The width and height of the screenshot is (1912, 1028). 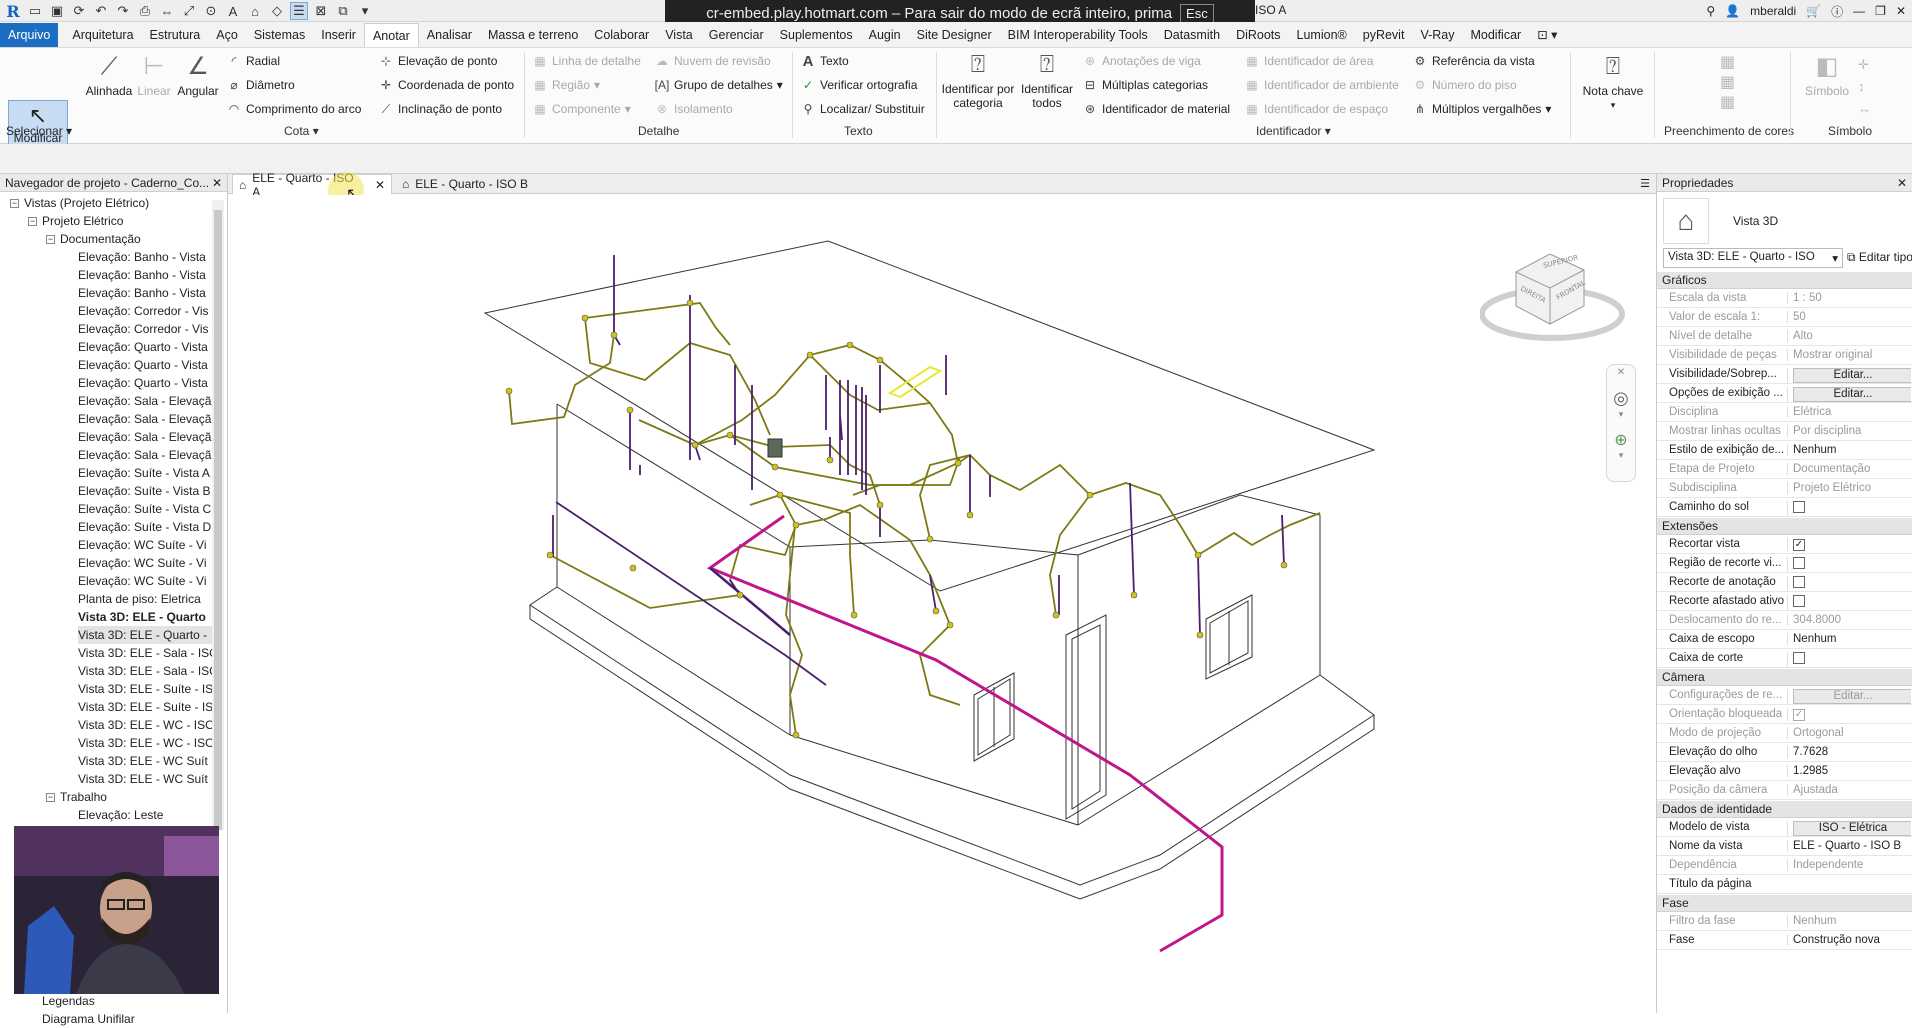 What do you see at coordinates (145, 473) in the screenshot?
I see `tree-view-item: Elevação: Suíte - Vista A` at bounding box center [145, 473].